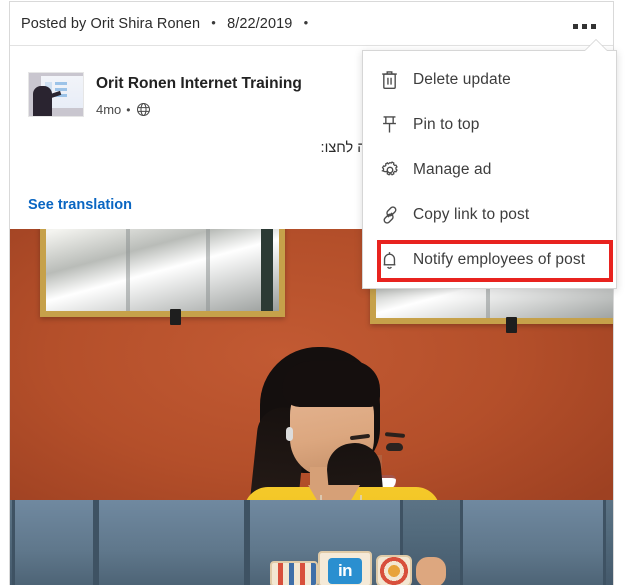  I want to click on posted-by-line: Posted by Orit Shira Ronen • 8/22/2019 •, so click(168, 23).